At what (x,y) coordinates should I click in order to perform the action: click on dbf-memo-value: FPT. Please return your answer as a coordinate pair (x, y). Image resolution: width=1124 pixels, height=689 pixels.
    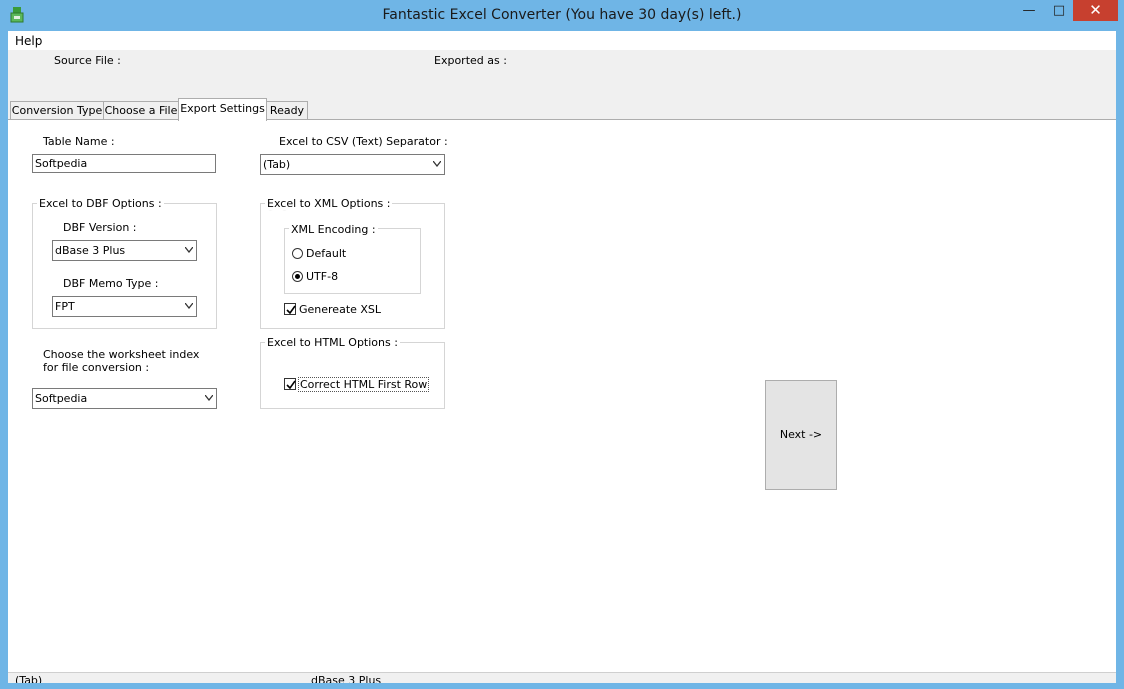
    Looking at the image, I should click on (65, 306).